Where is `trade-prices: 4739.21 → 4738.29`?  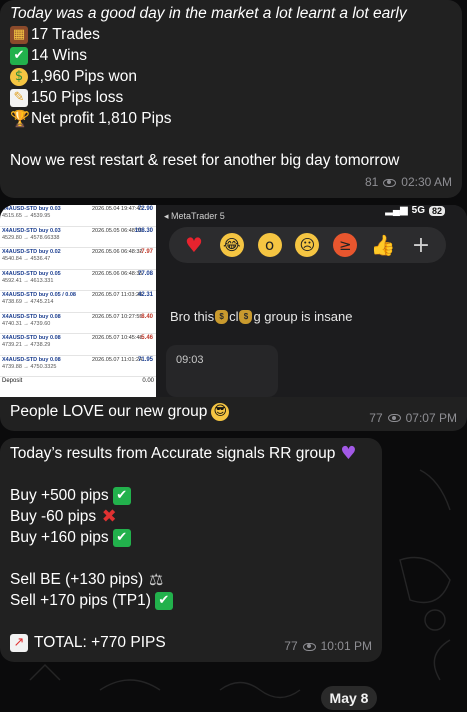 trade-prices: 4739.21 → 4738.29 is located at coordinates (26, 345).